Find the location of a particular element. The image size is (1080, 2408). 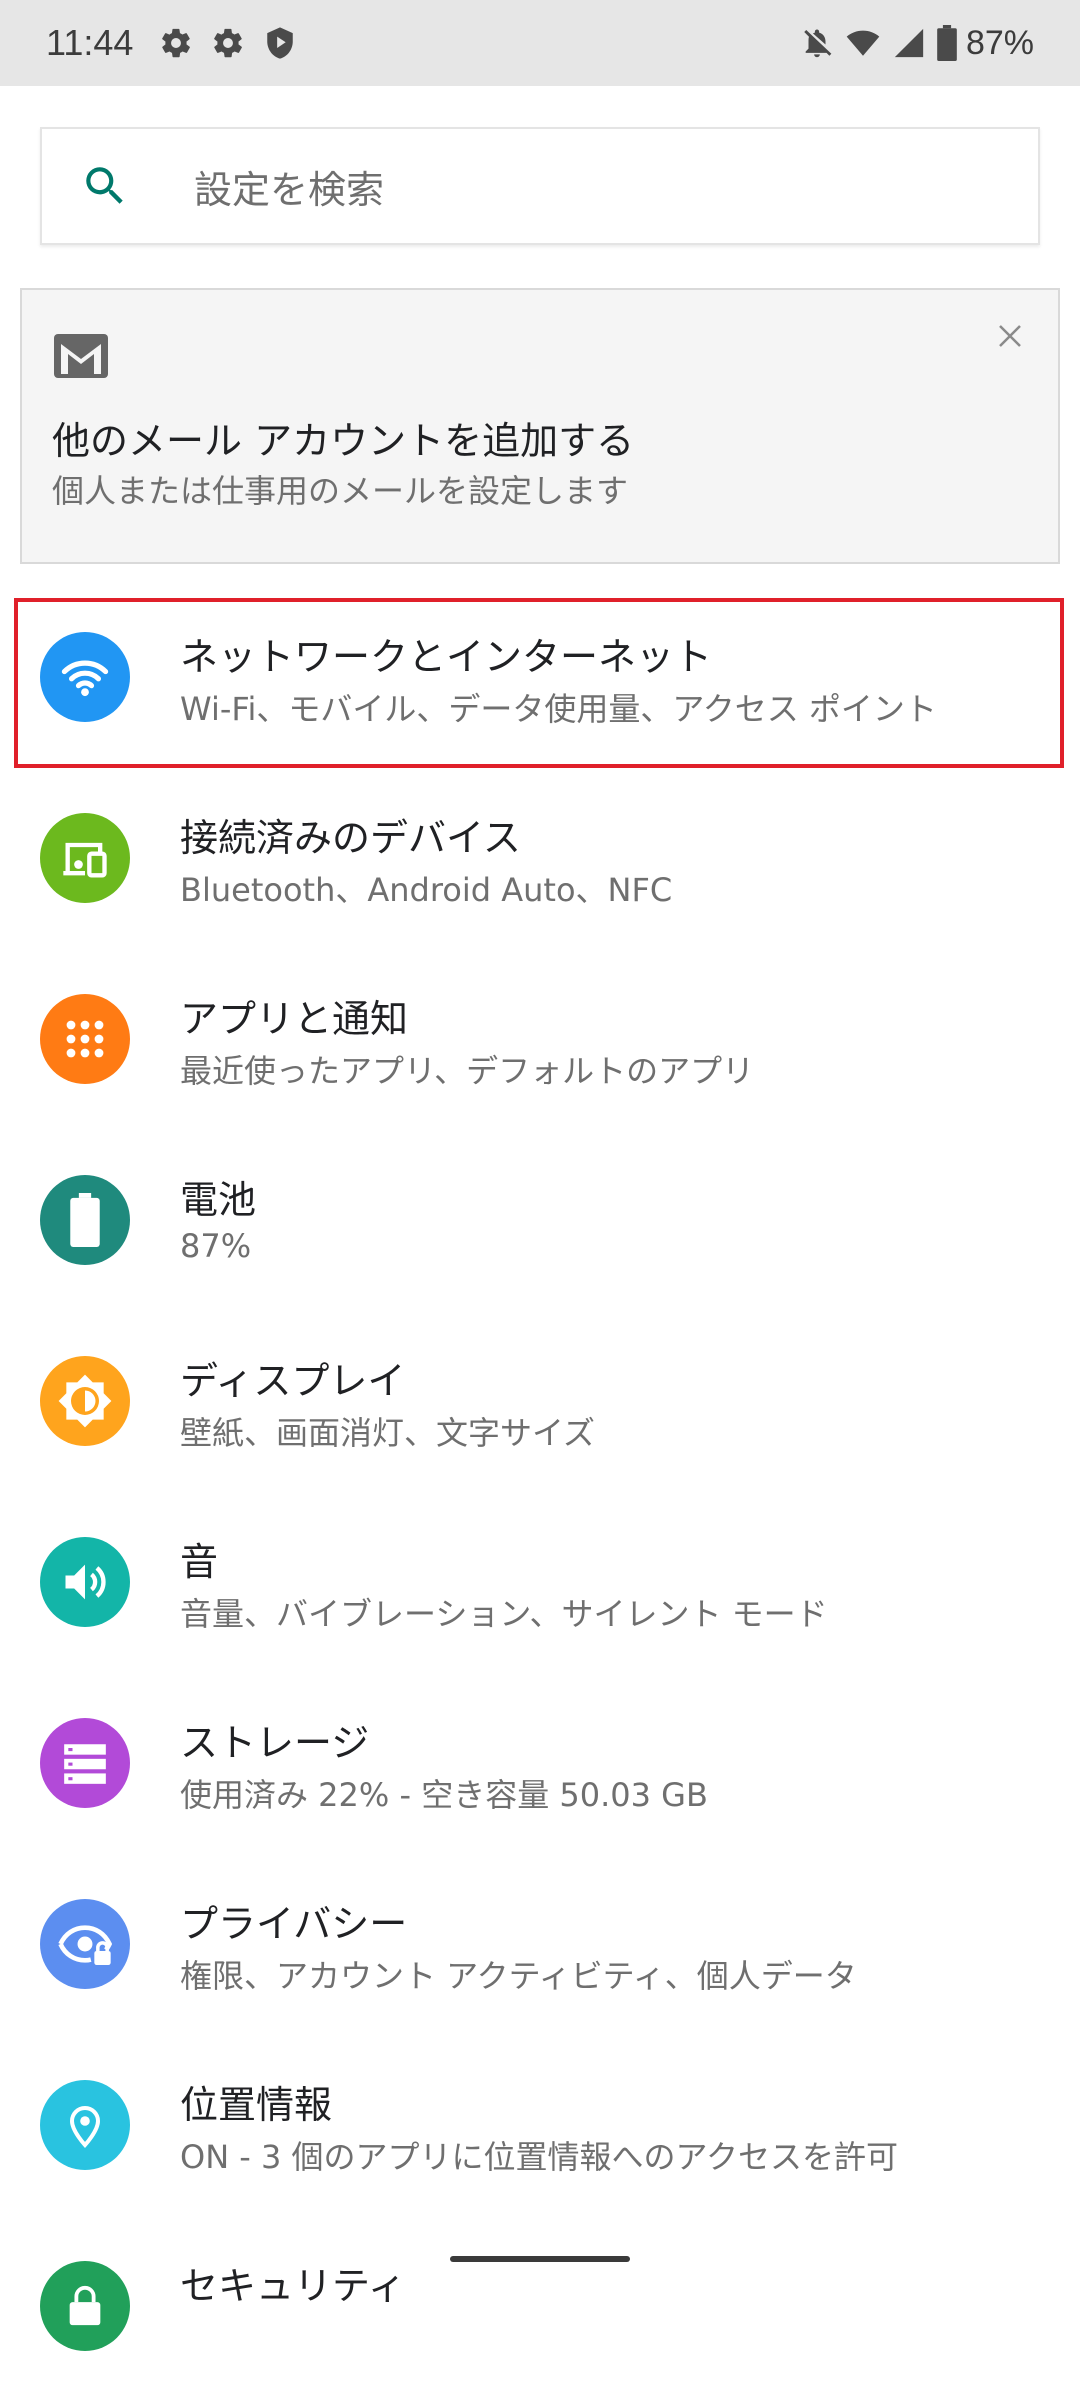

dismiss-suggestion-button is located at coordinates (1010, 336).